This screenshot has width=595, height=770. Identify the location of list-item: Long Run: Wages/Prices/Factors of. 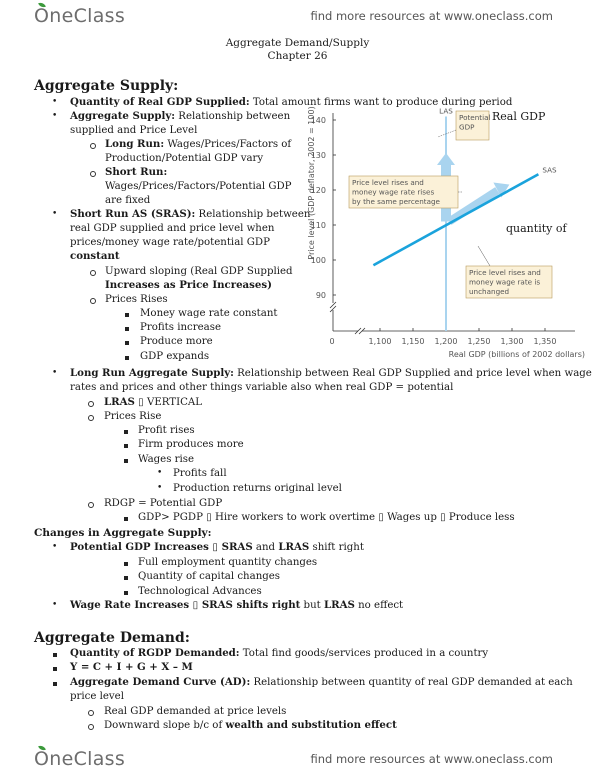
(198, 144).